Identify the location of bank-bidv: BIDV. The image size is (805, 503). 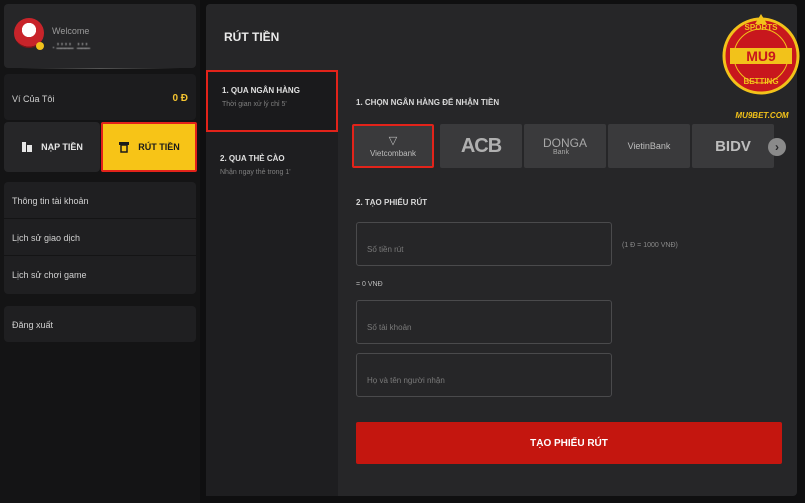
(733, 146).